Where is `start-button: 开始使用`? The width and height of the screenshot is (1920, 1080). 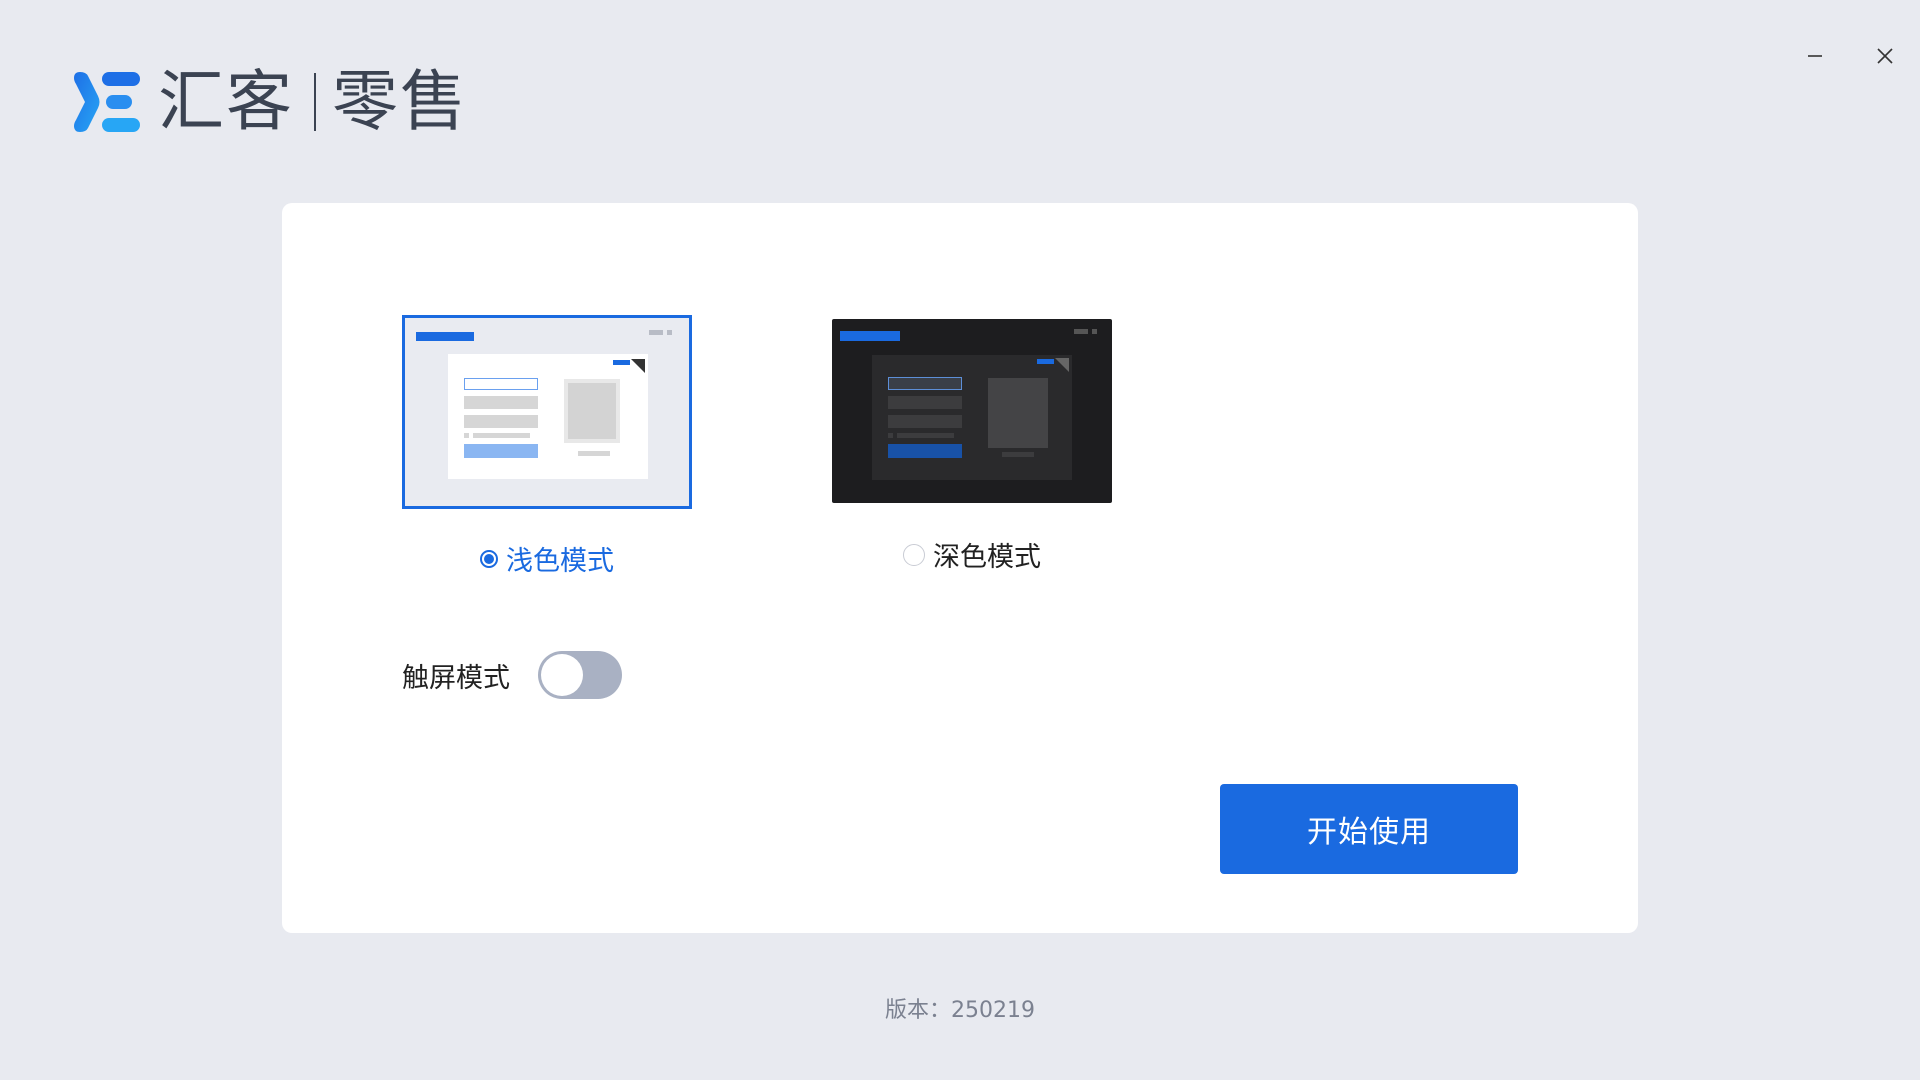 start-button: 开始使用 is located at coordinates (1369, 829).